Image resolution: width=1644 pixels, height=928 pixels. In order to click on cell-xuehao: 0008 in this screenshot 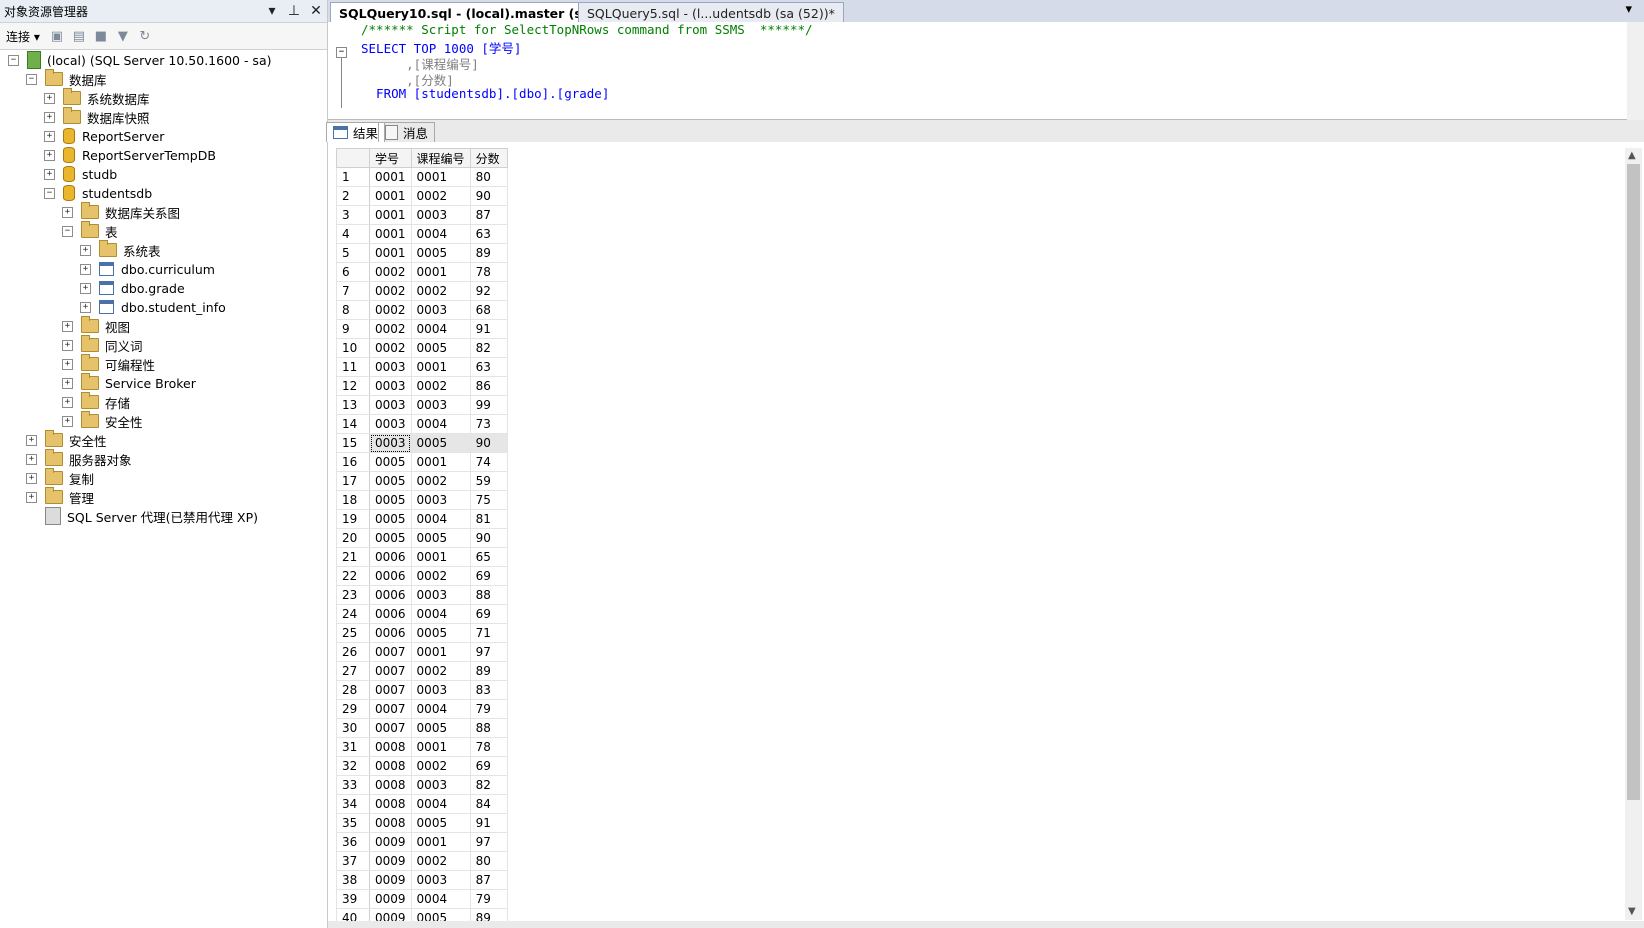, I will do `click(390, 785)`.